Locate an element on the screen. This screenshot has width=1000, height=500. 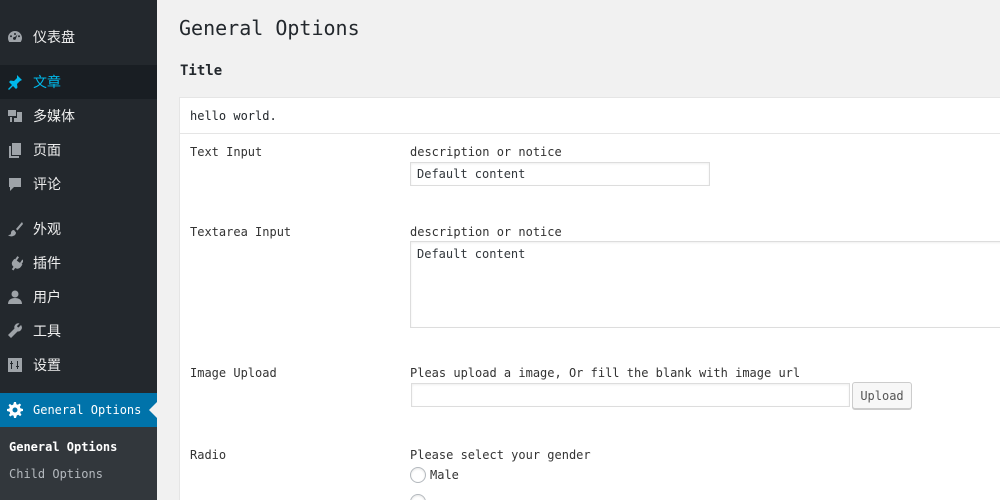
sidebar-item-label: 仪表盘 is located at coordinates (54, 38).